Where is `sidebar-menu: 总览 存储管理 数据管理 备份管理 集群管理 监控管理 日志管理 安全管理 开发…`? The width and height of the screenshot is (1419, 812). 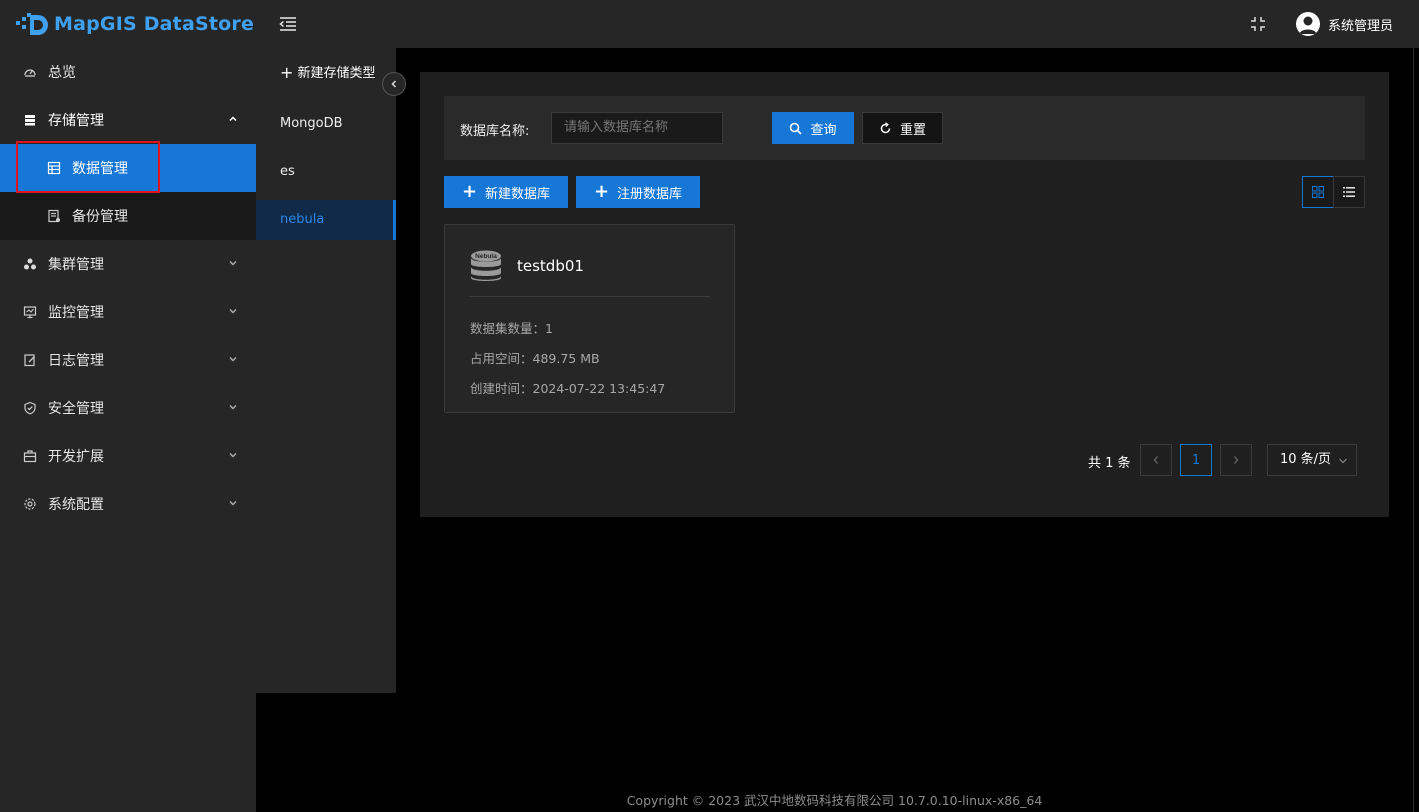
sidebar-menu: 总览 存储管理 数据管理 备份管理 集群管理 监控管理 日志管理 安全管理 开发… is located at coordinates (128, 288).